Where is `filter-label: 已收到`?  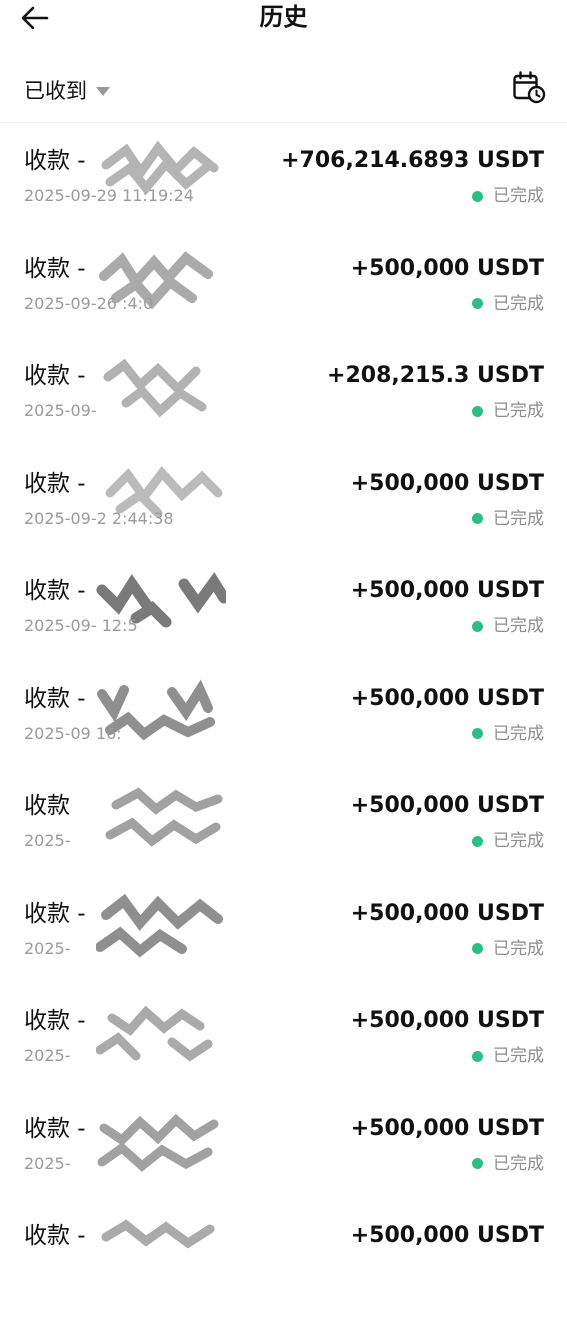
filter-label: 已收到 is located at coordinates (55, 91).